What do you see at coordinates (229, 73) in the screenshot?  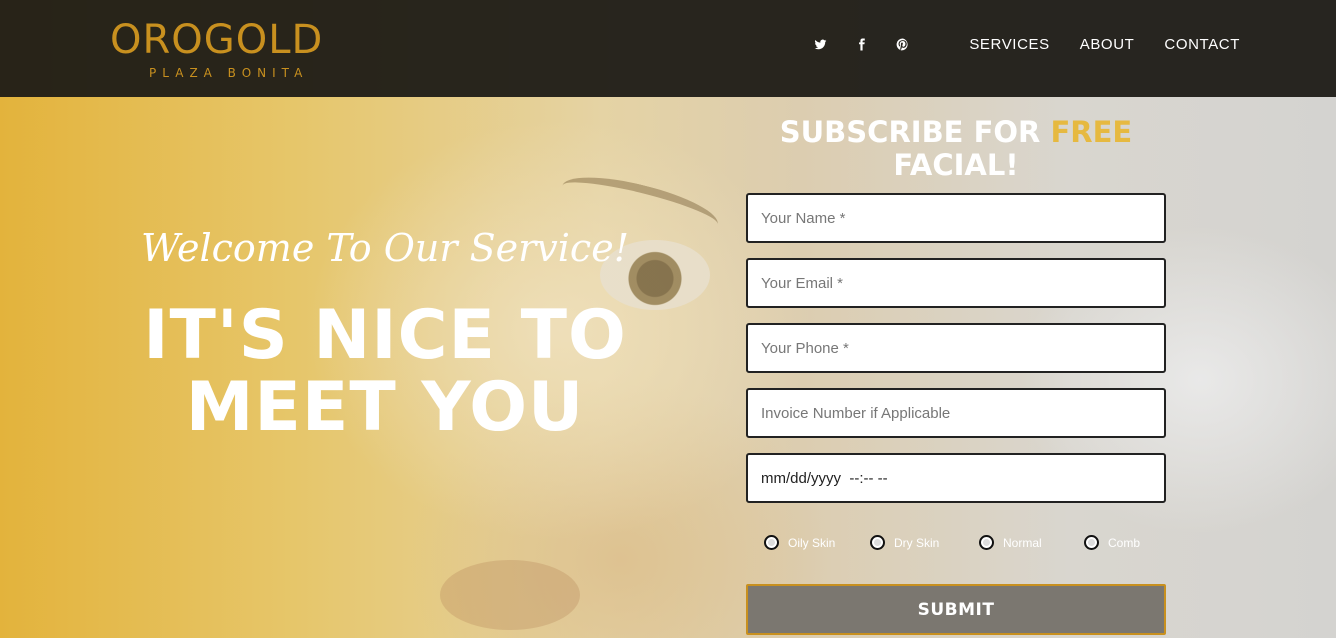 I see `logo-subtitle: PLAZA BONITA` at bounding box center [229, 73].